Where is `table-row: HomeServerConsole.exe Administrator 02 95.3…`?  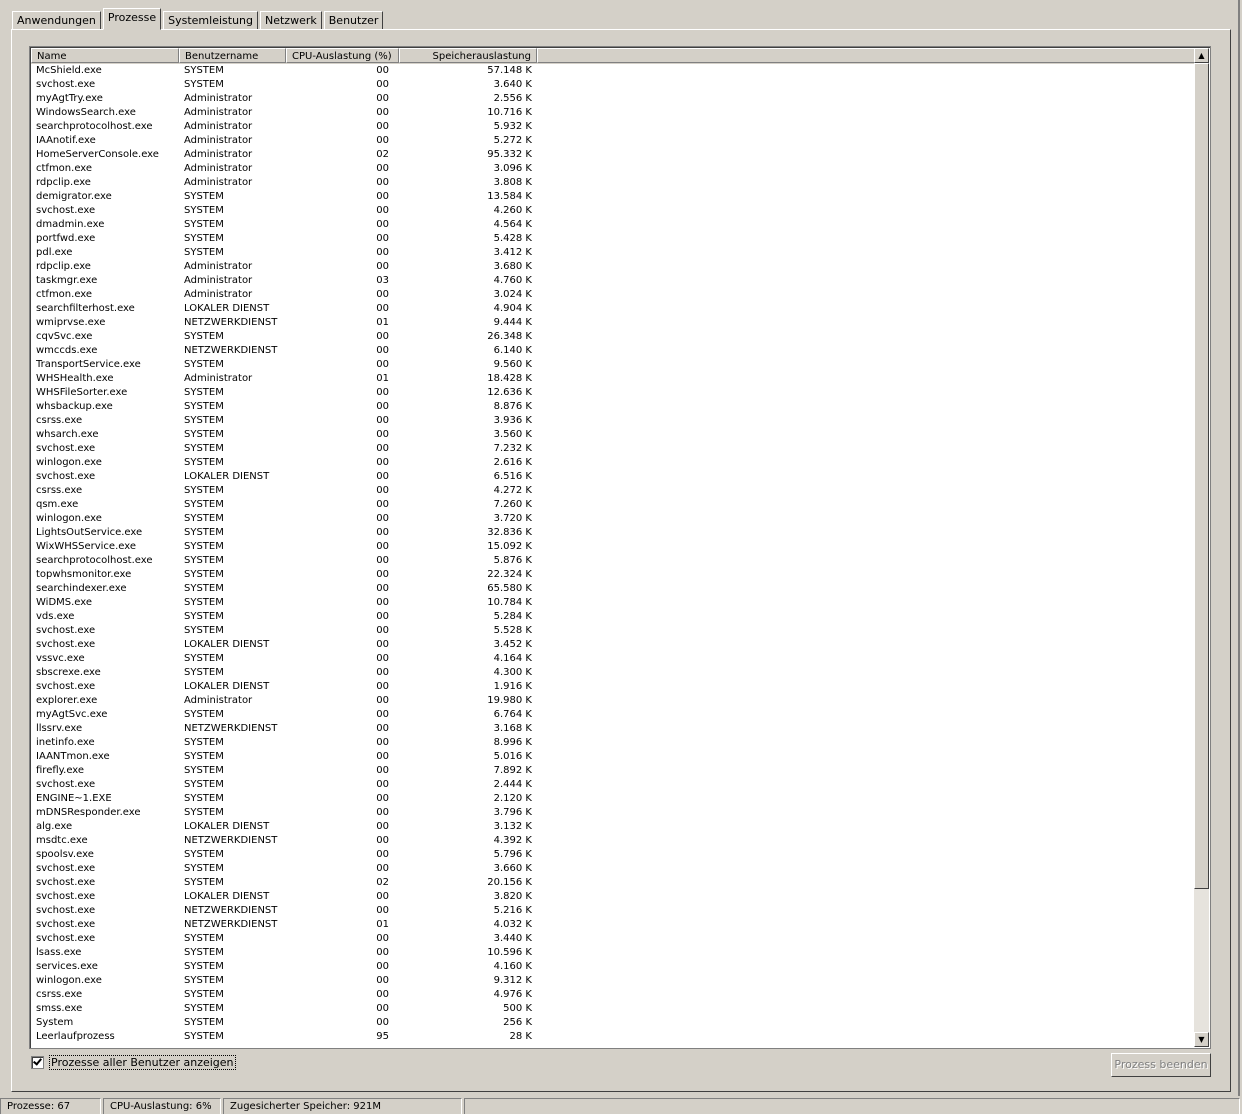
table-row: HomeServerConsole.exe Administrator 02 95.3… is located at coordinates (612, 155).